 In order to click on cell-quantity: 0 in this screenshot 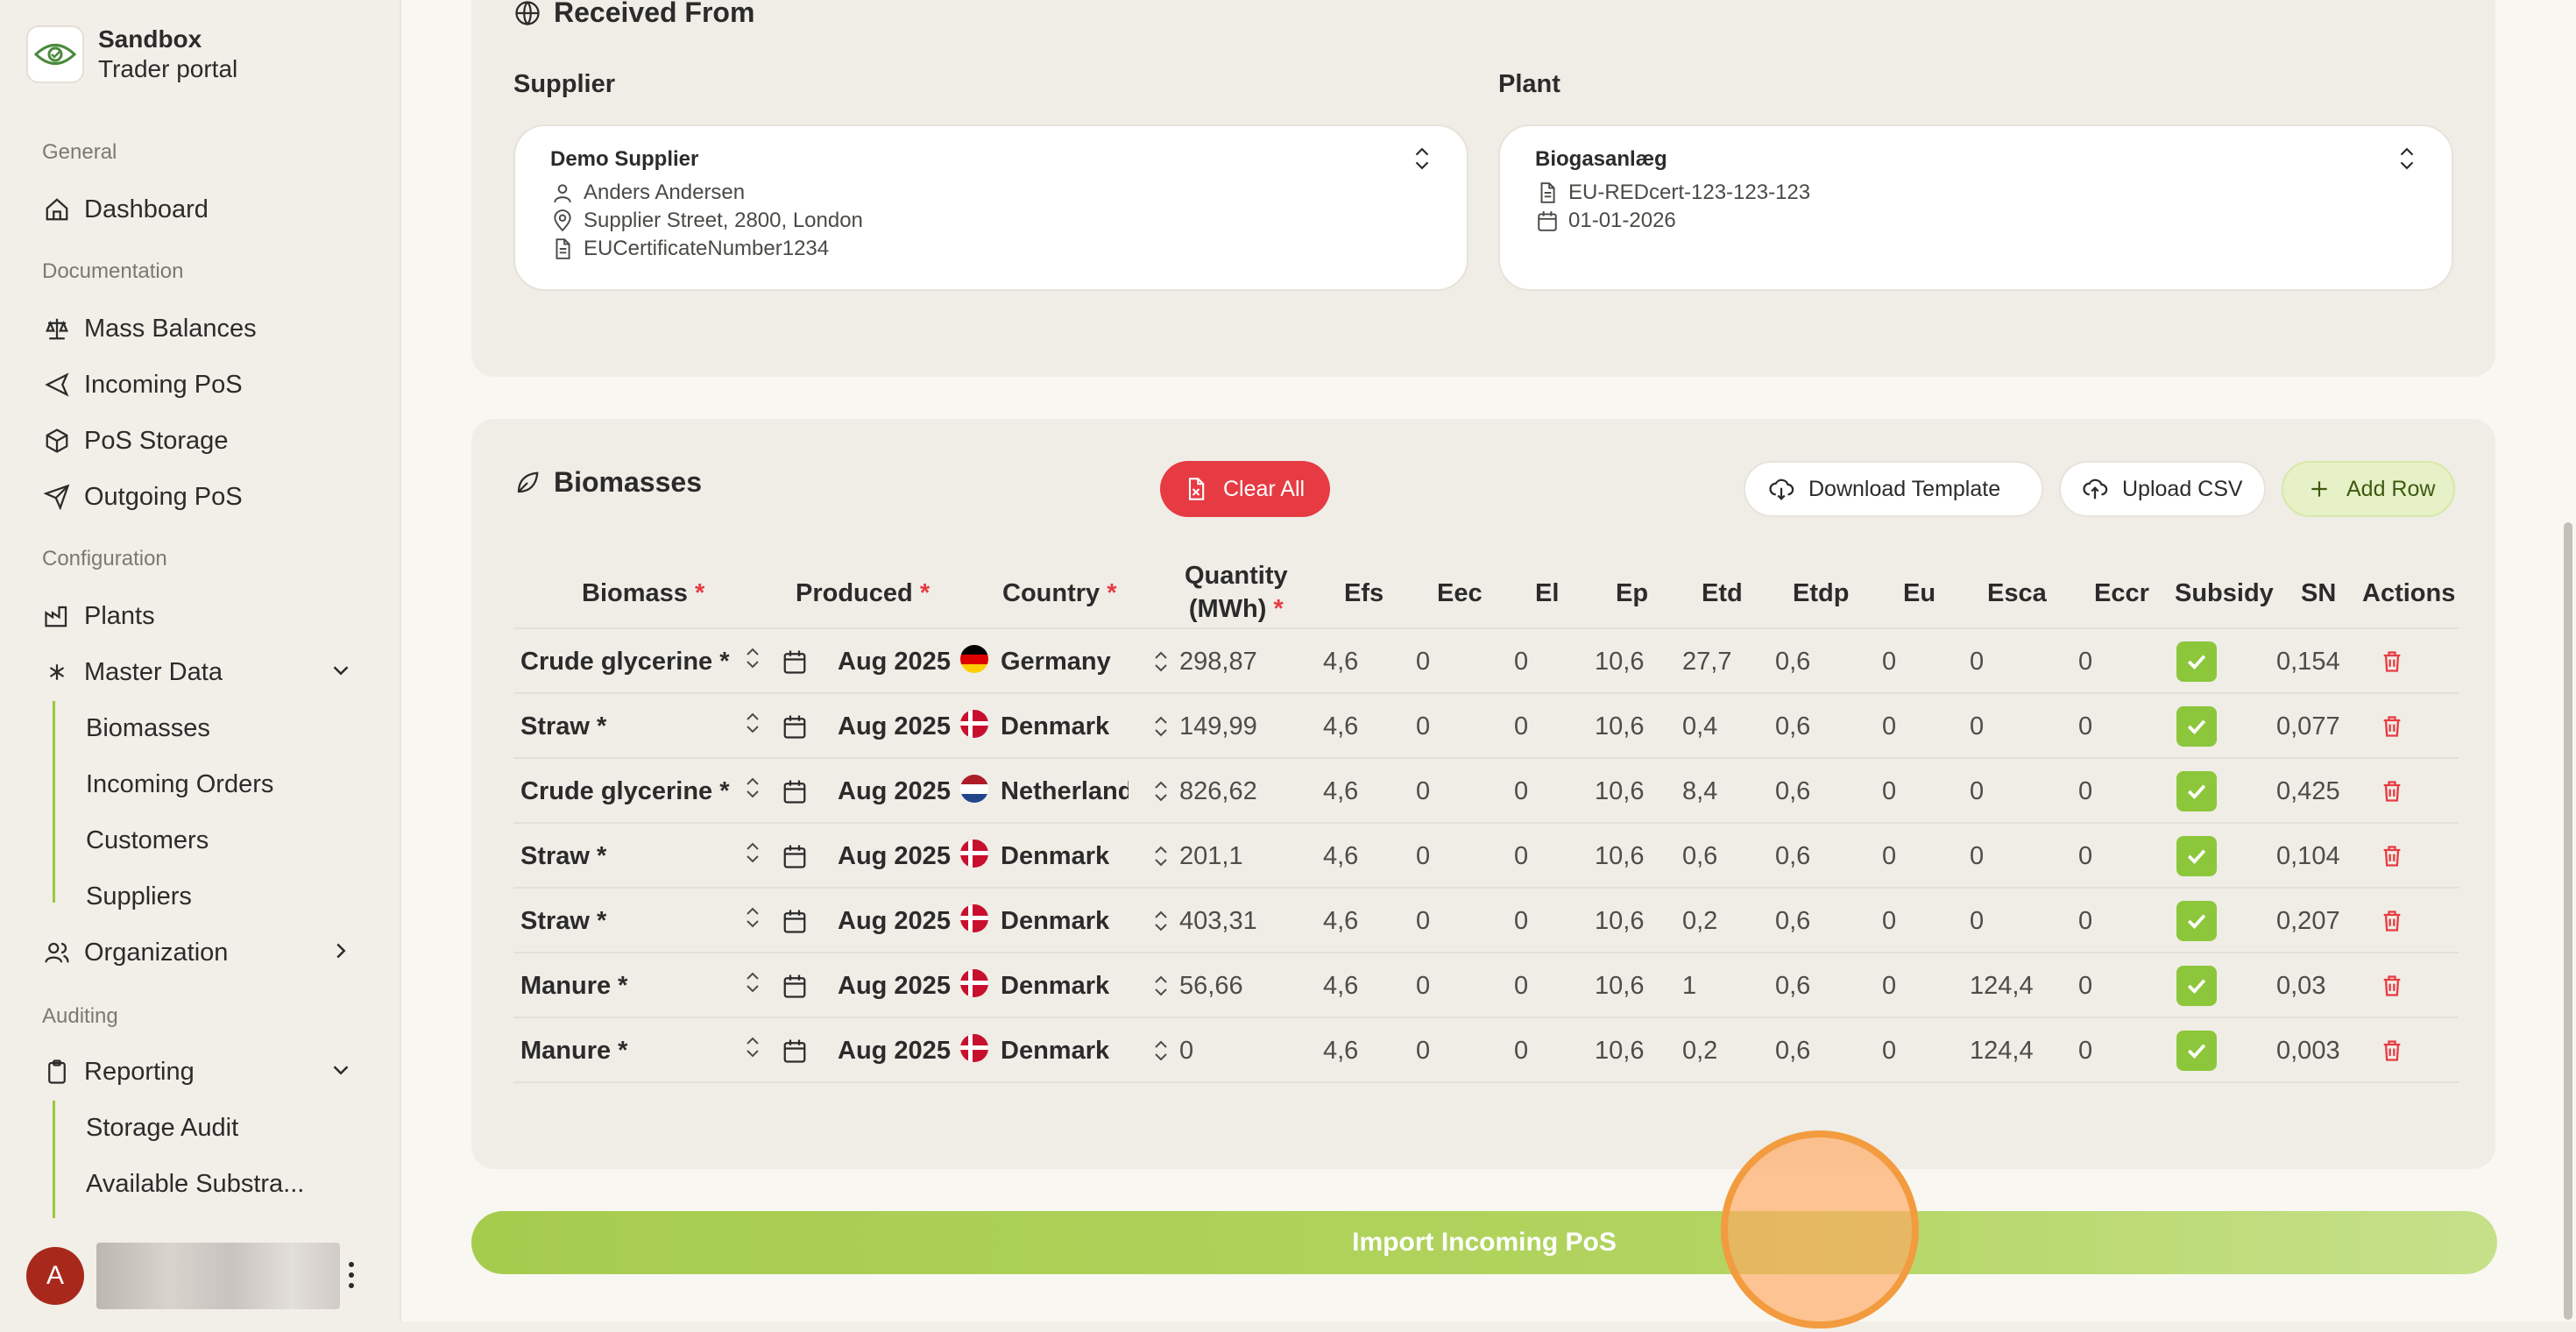, I will do `click(1227, 1050)`.